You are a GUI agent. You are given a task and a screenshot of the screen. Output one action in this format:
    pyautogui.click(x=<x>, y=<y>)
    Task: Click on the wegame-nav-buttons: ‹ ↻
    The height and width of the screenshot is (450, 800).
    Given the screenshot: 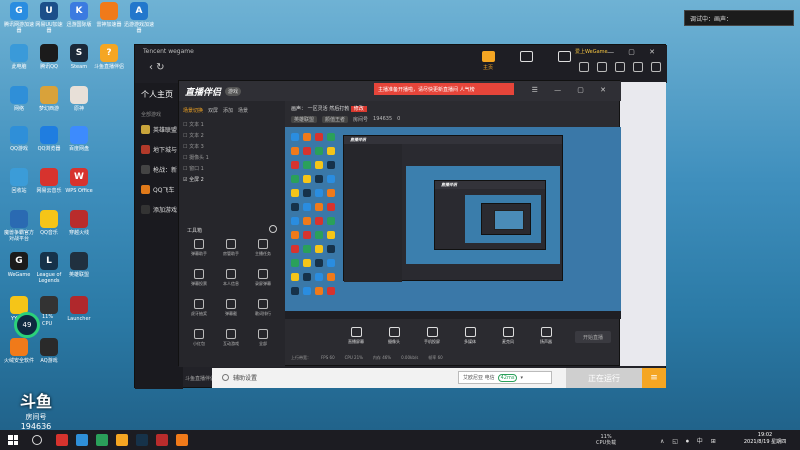 What is the action you would take?
    pyautogui.click(x=157, y=67)
    